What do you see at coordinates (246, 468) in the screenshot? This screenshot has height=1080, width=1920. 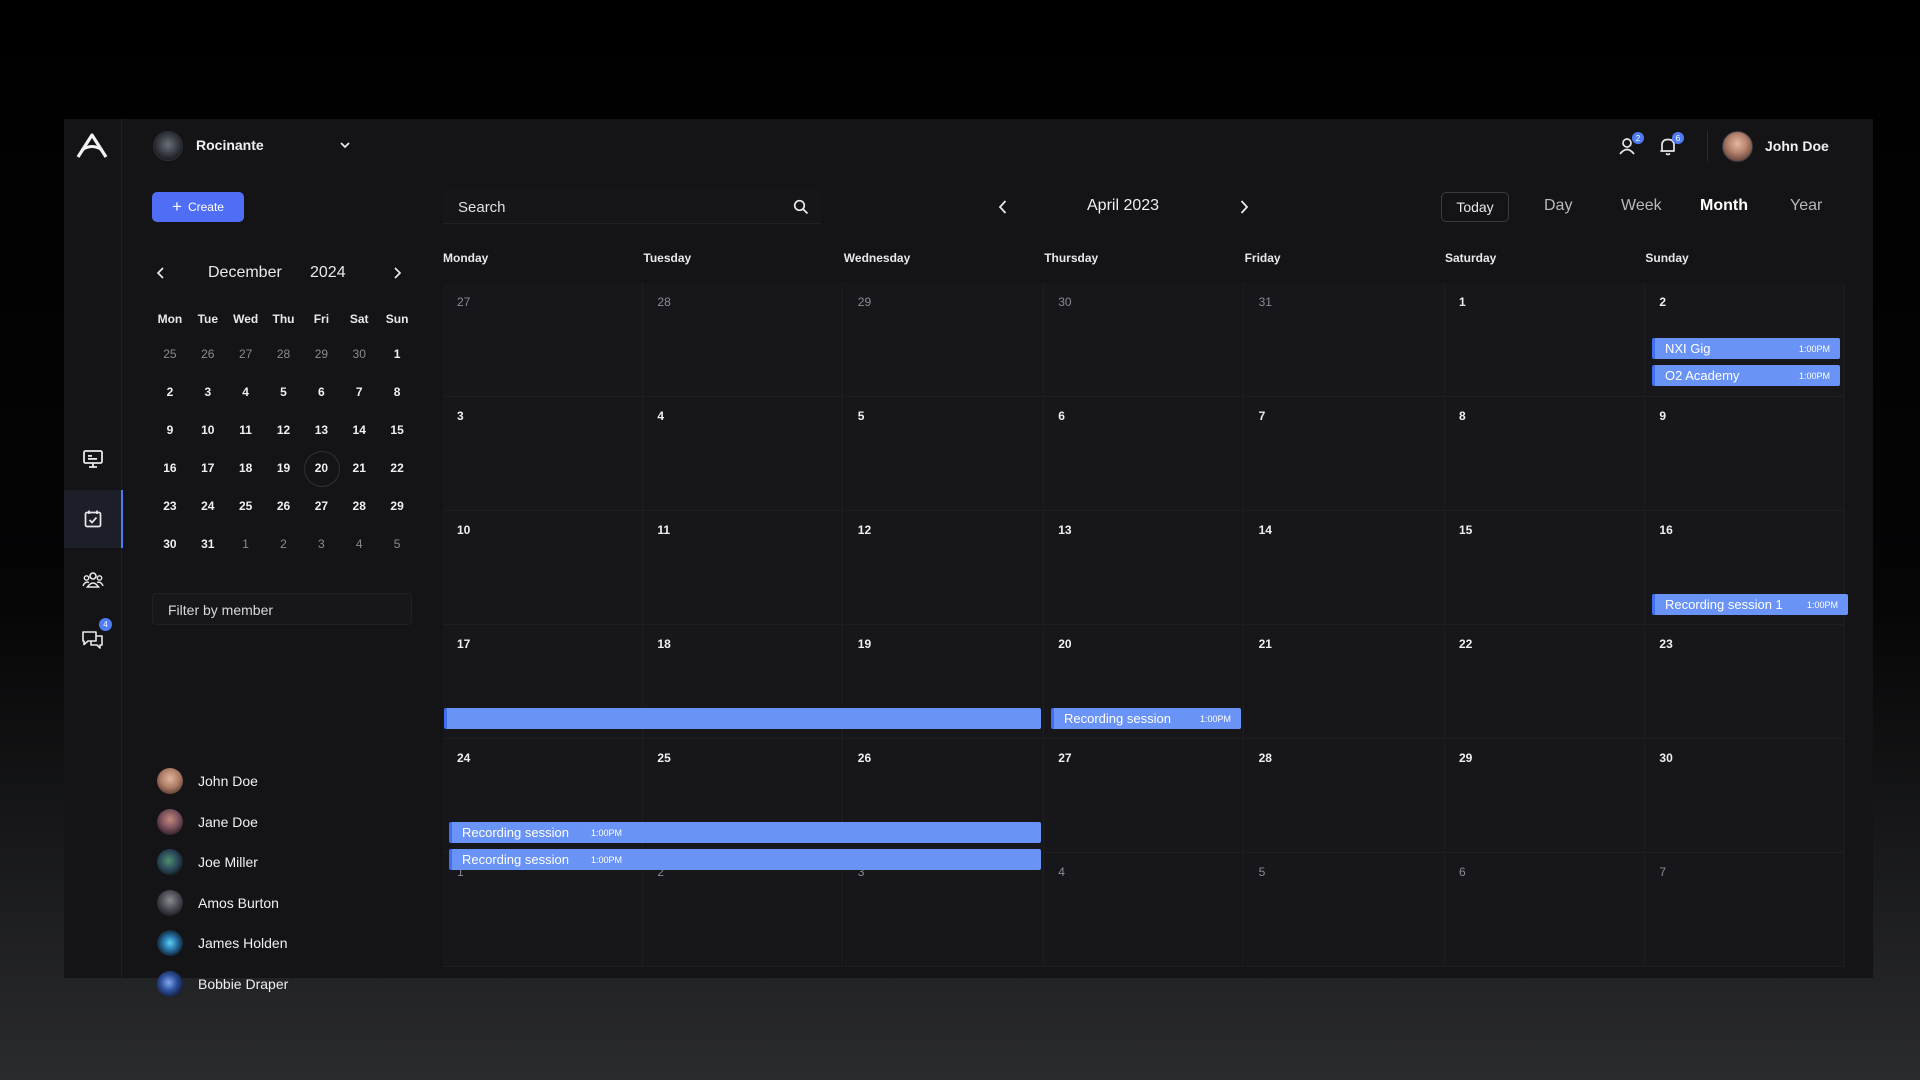 I see `mini-day: 18` at bounding box center [246, 468].